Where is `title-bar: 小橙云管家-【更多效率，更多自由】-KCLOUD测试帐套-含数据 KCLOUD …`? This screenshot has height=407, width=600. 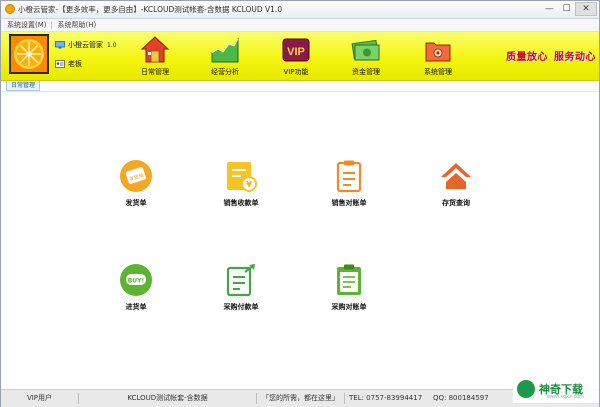 title-bar: 小橙云管家-【更多效率，更多自由】-KCLOUD测试帐套-含数据 KCLOUD … is located at coordinates (300, 10).